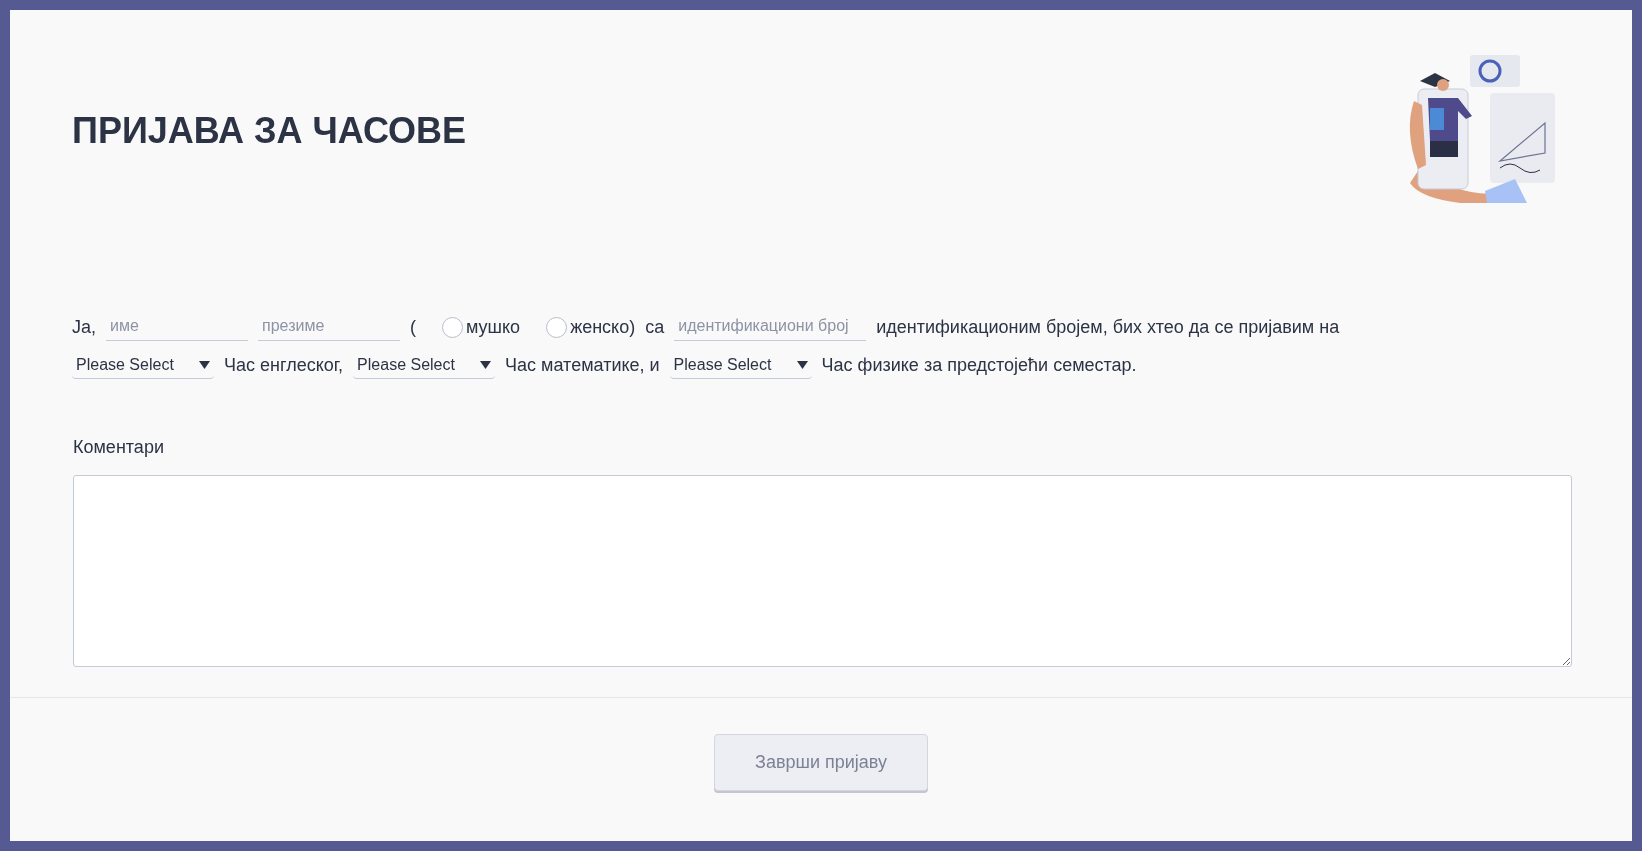 Image resolution: width=1642 pixels, height=851 pixels. What do you see at coordinates (979, 365) in the screenshot?
I see `sentence-text: Час физике за предстојећи семестар.` at bounding box center [979, 365].